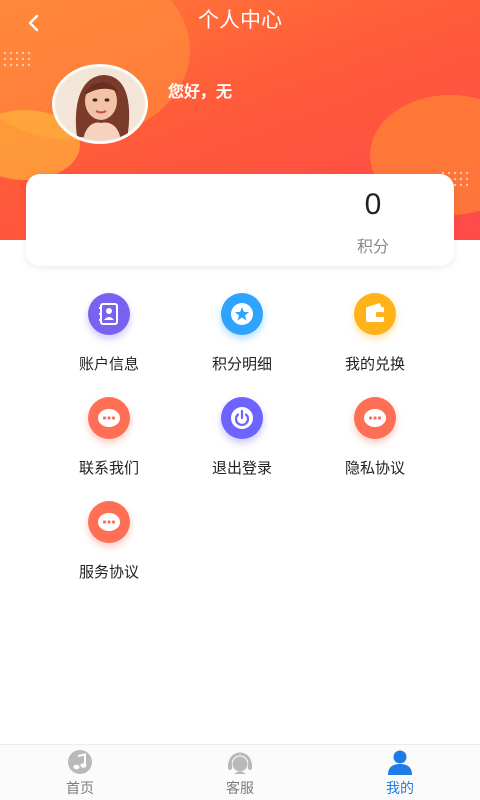 Image resolution: width=480 pixels, height=800 pixels. I want to click on menu-item-label: 我的兑换, so click(374, 364).